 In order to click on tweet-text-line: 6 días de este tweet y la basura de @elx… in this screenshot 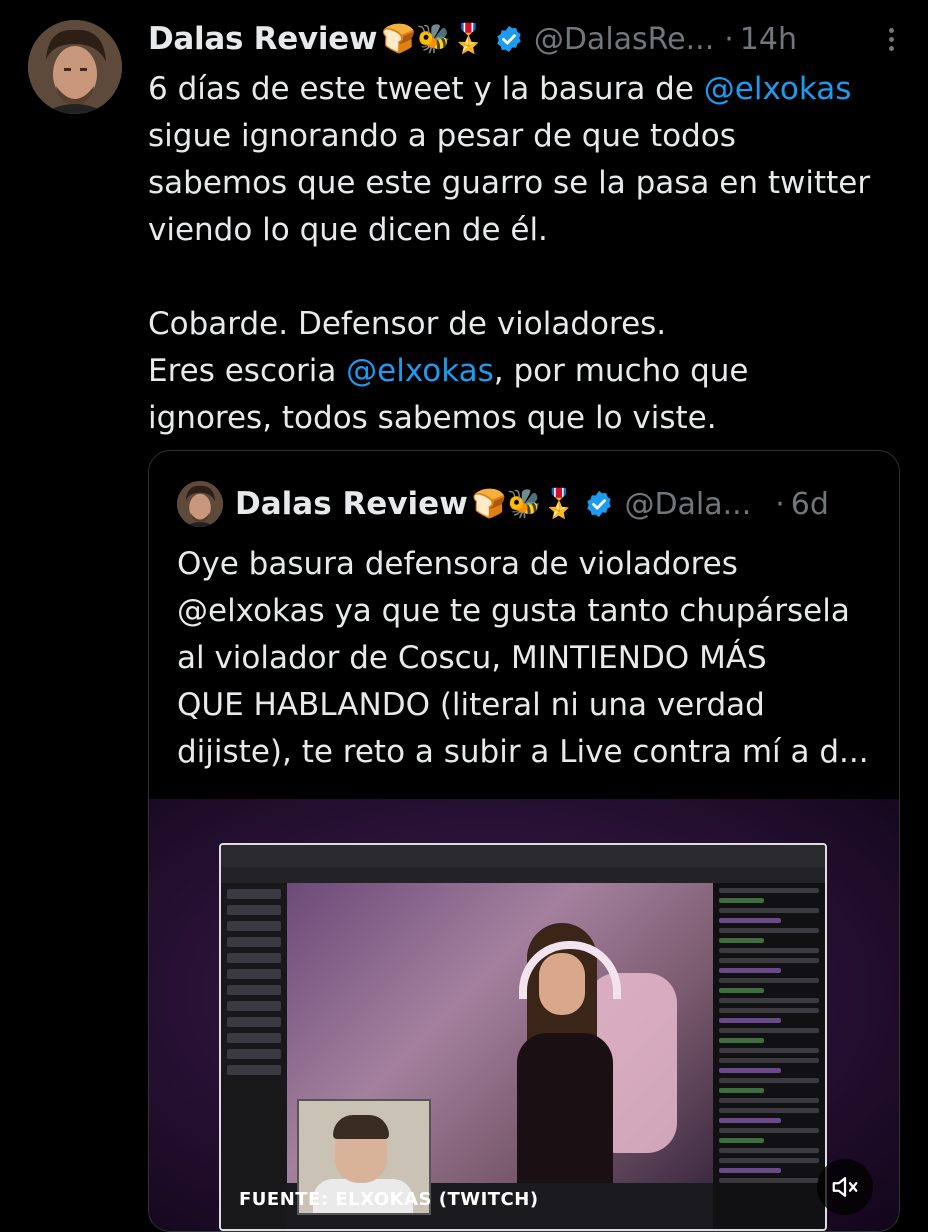, I will do `click(528, 89)`.